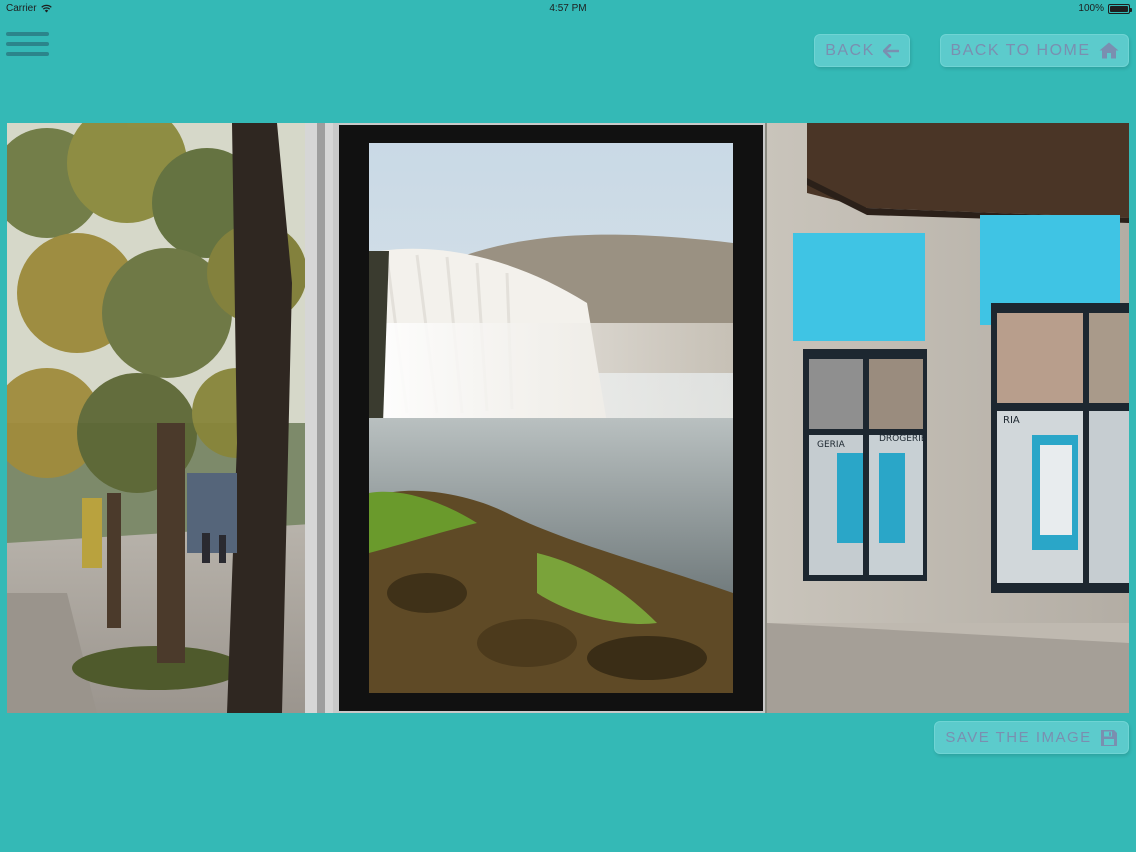  I want to click on status-time: 4:57 PM, so click(568, 8).